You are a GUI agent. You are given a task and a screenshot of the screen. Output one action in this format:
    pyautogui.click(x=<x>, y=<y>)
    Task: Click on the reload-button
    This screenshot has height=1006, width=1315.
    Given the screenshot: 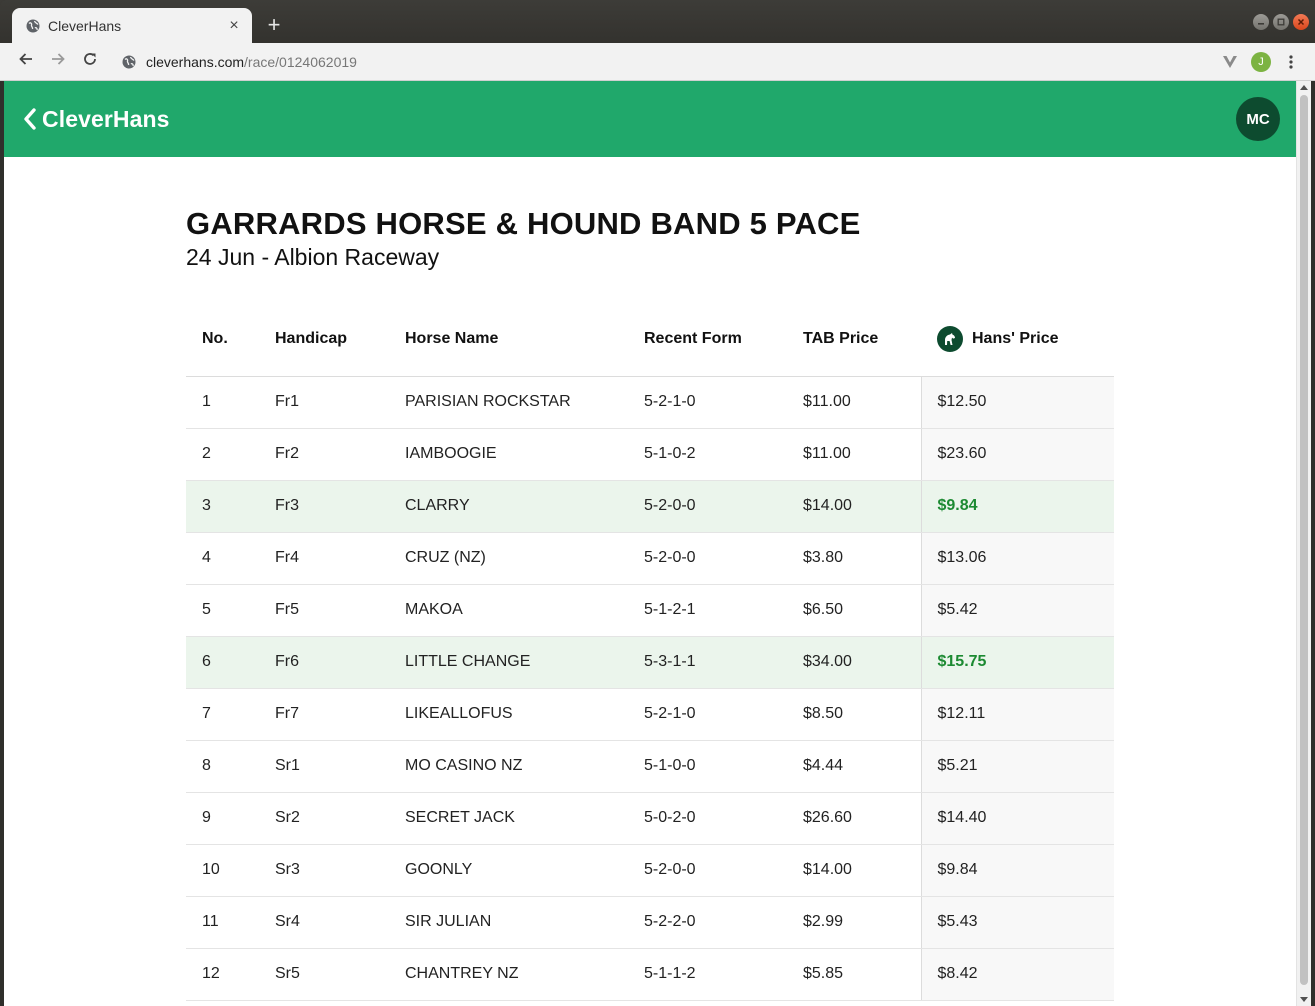 What is the action you would take?
    pyautogui.click(x=90, y=62)
    